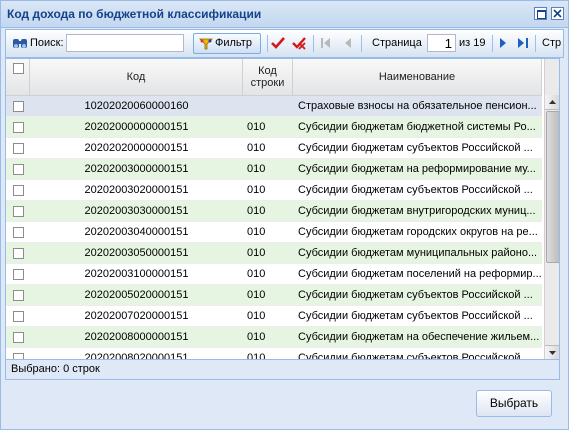 The height and width of the screenshot is (430, 569). Describe the element at coordinates (136, 127) in the screenshot. I see `cell-code: 20202000000000151` at that location.